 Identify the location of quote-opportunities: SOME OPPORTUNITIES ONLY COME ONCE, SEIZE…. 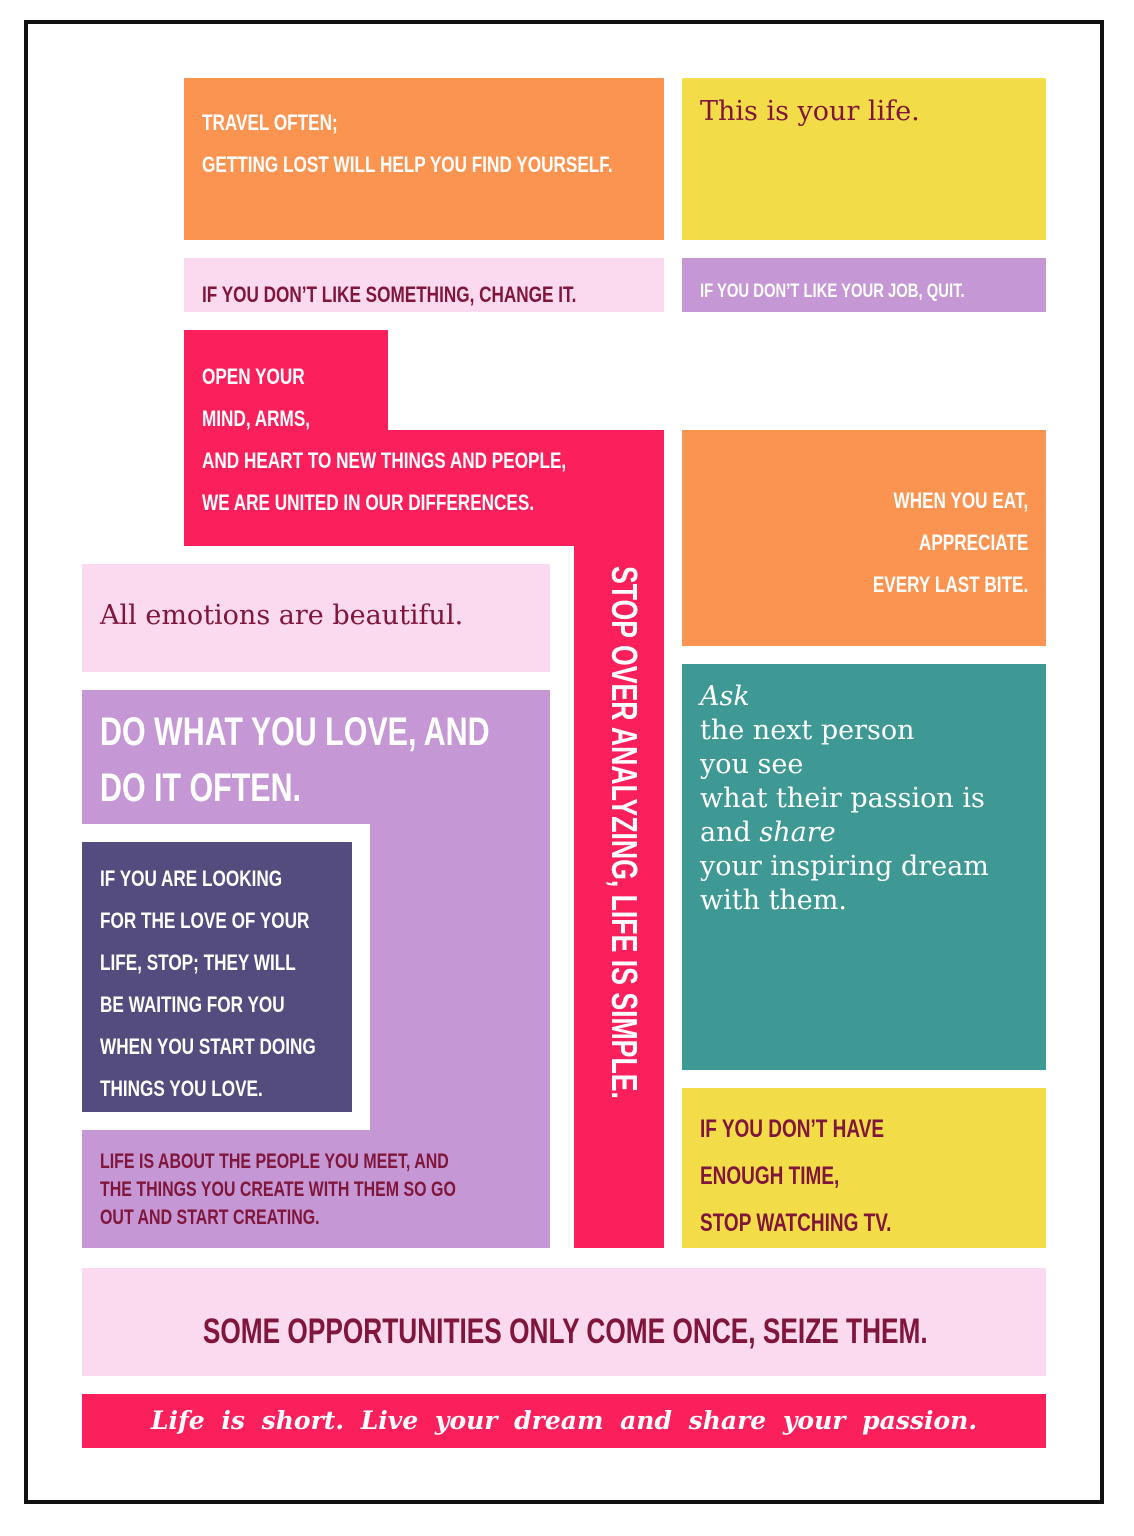
(564, 1322).